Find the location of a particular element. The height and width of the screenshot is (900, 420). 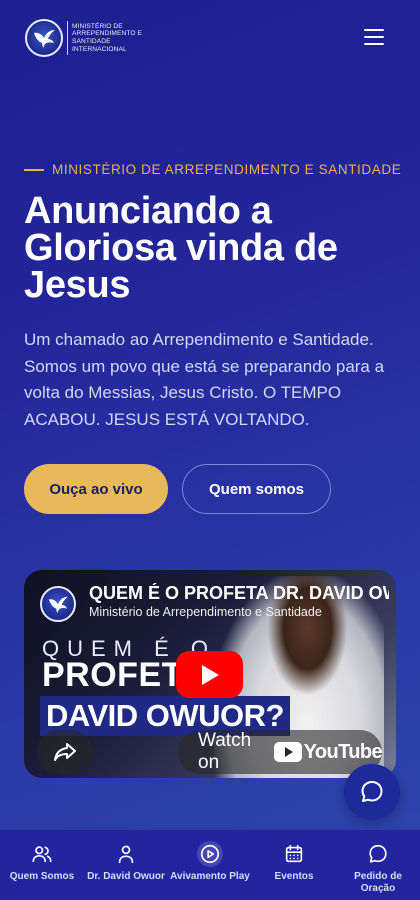

share-arrow-icon is located at coordinates (65, 752).